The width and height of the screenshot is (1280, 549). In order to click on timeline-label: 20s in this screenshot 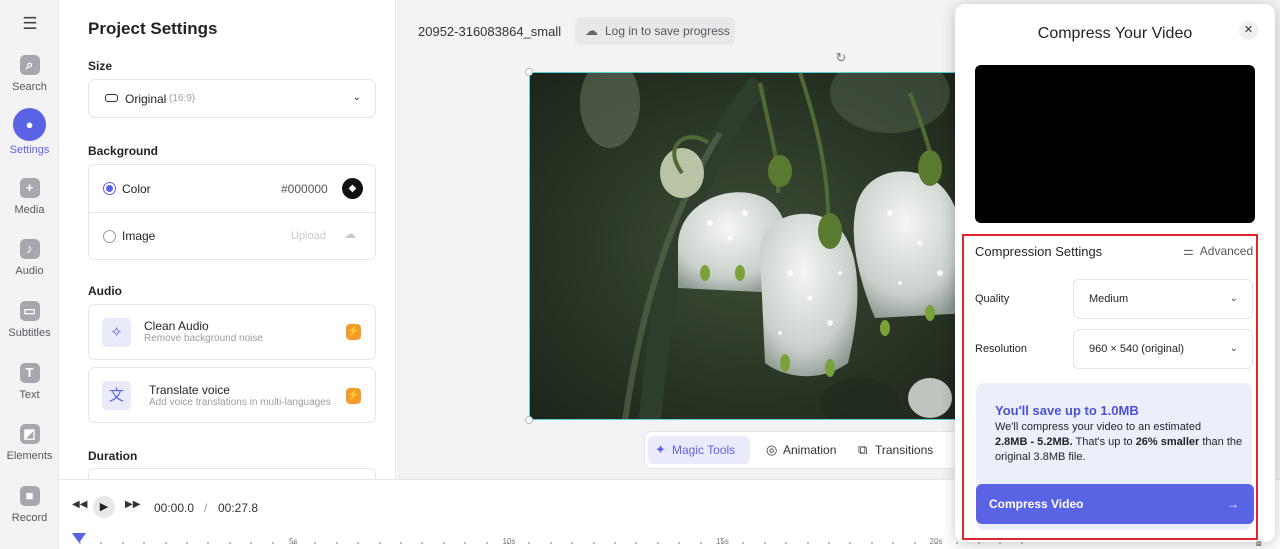, I will do `click(936, 541)`.